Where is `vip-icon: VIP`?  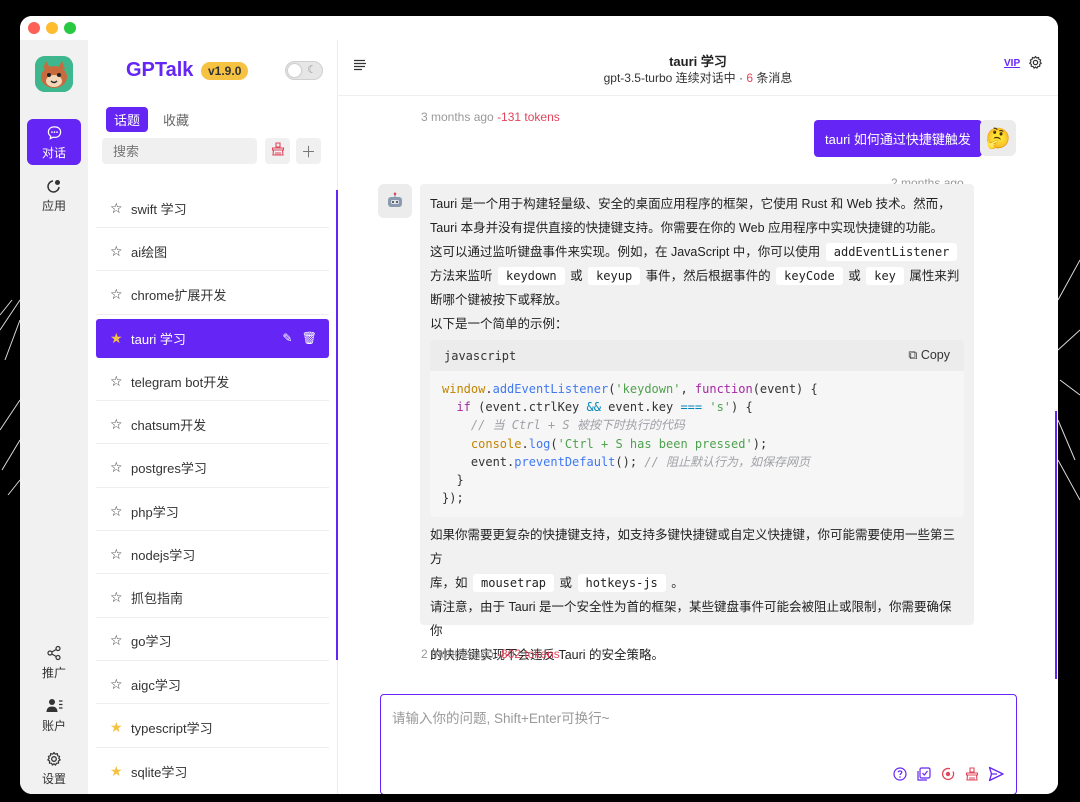
vip-icon: VIP is located at coordinates (1012, 63).